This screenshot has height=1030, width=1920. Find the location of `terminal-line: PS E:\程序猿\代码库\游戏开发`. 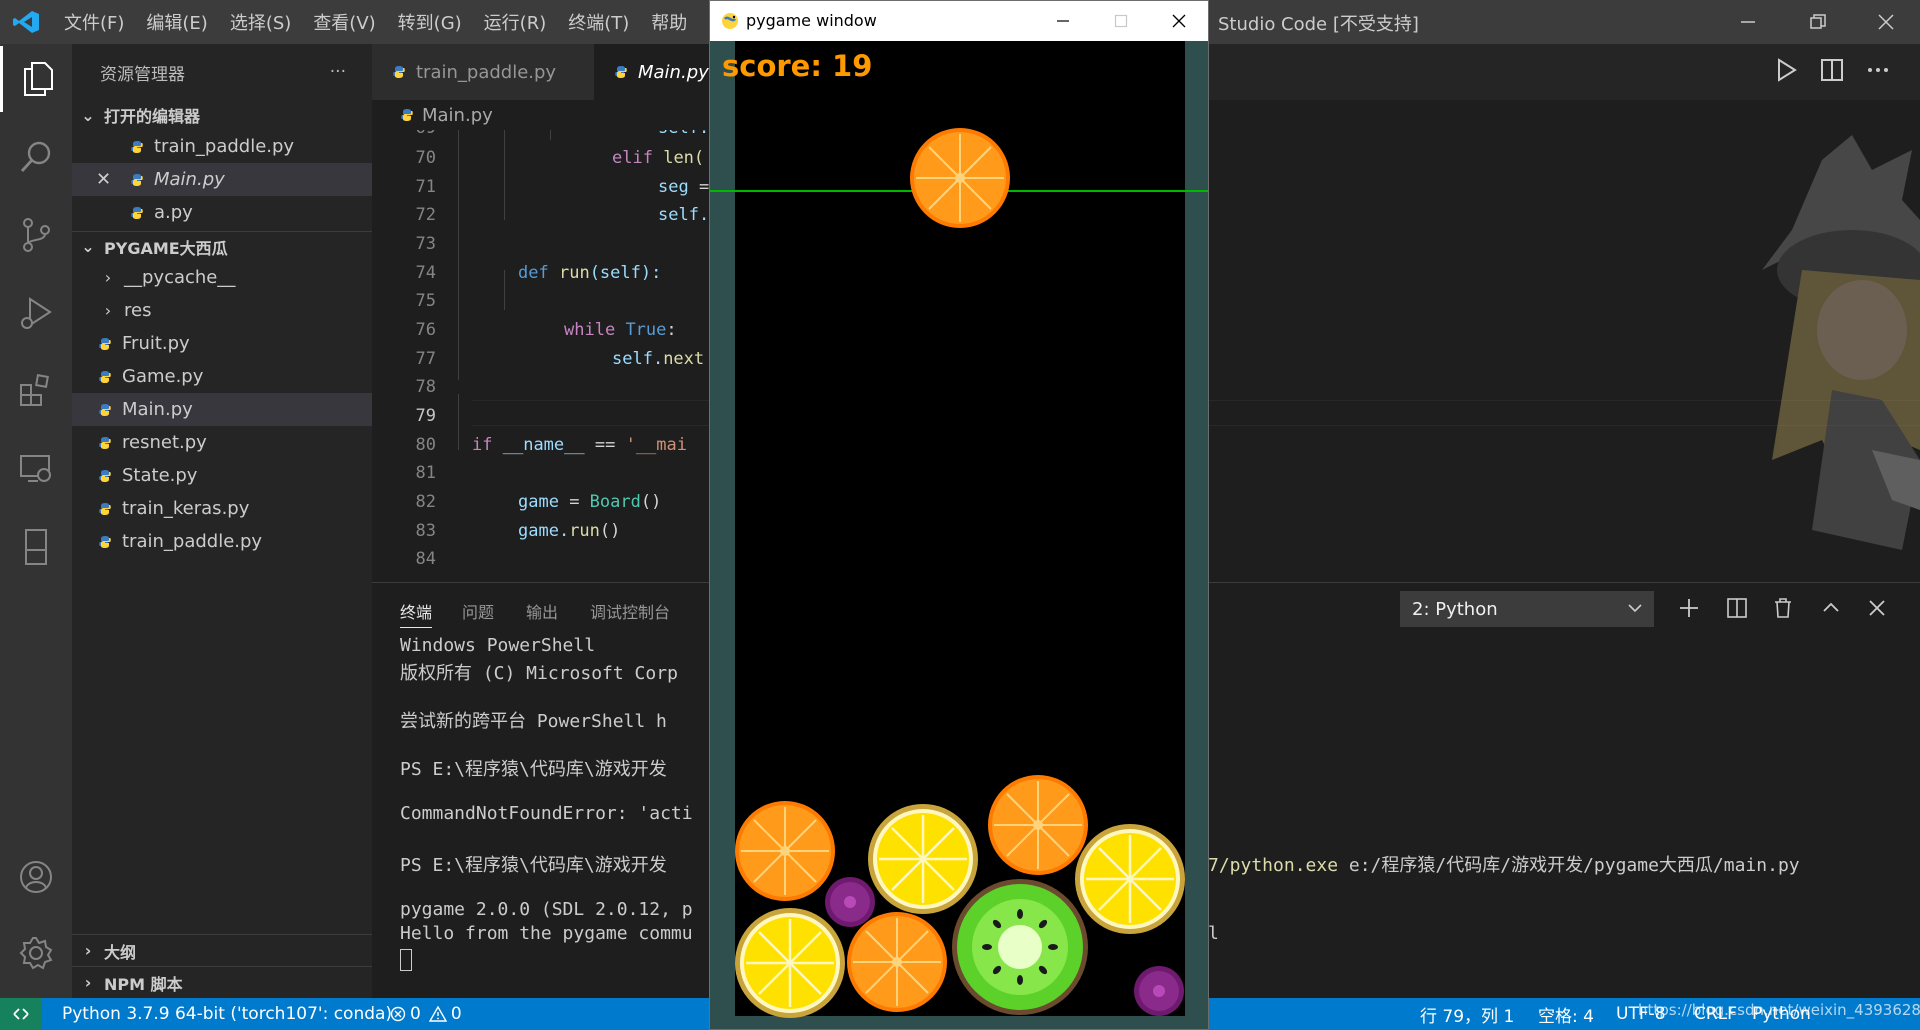

terminal-line: PS E:\程序猿\代码库\游戏开发 is located at coordinates (533, 865).